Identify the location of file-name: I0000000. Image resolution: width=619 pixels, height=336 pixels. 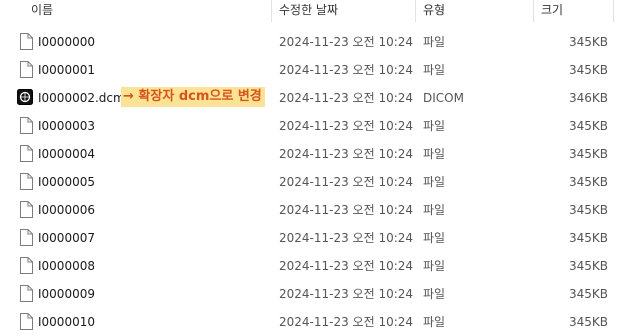
(66, 42).